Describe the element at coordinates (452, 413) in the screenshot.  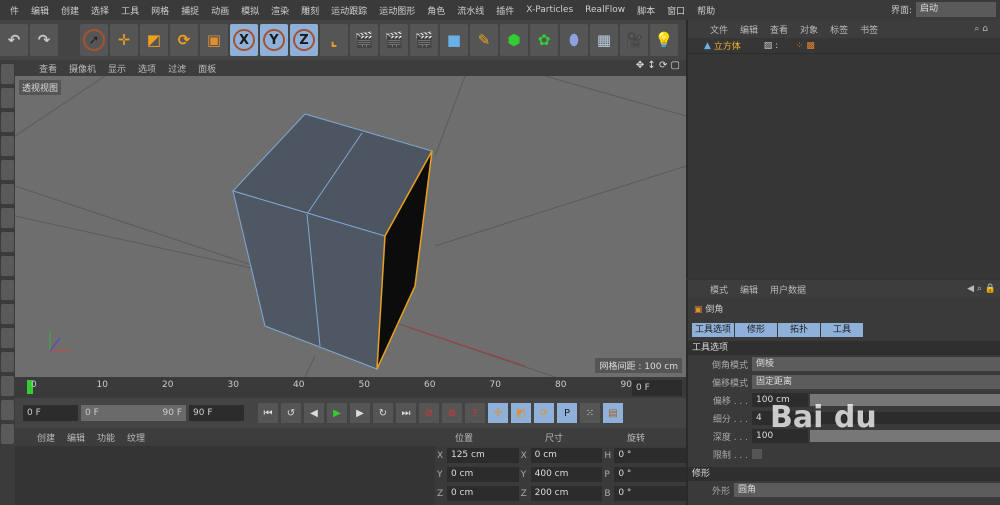
I see `auto-key-icon: ⊚` at that location.